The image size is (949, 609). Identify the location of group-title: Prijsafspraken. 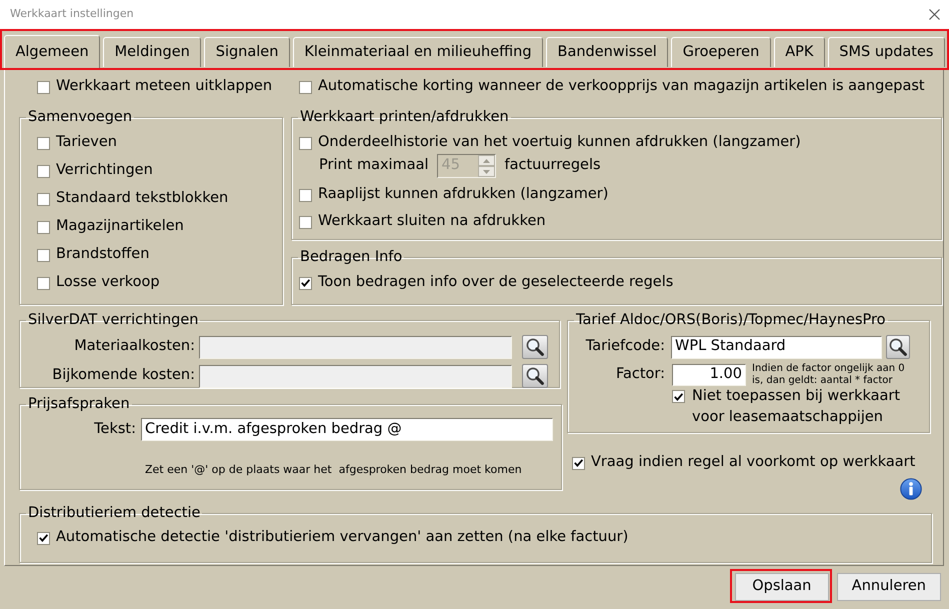
(79, 404).